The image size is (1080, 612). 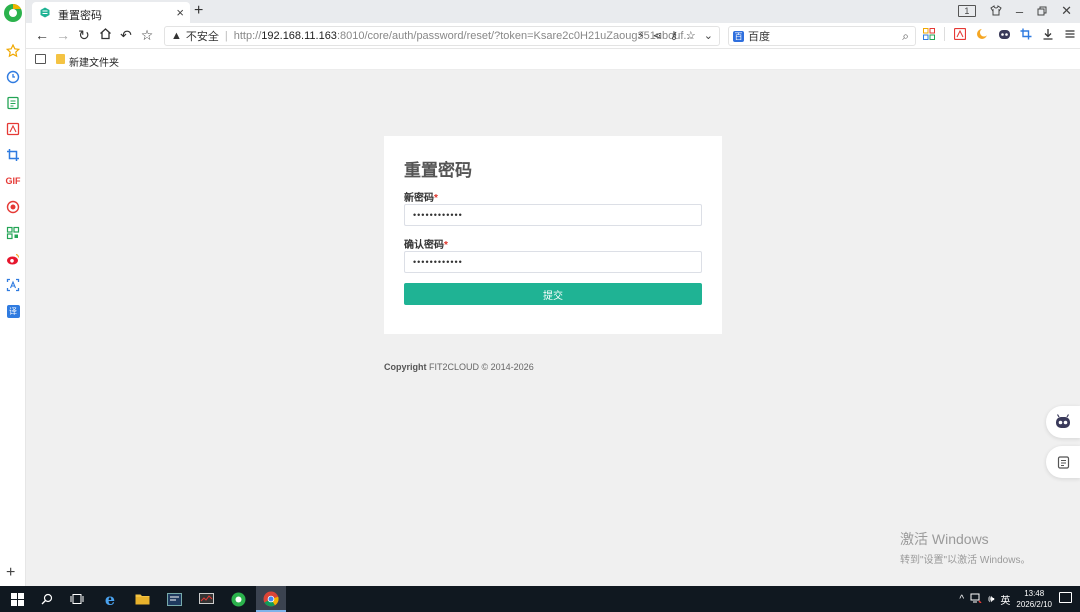 What do you see at coordinates (126, 35) in the screenshot?
I see `undo-close-tab-icon: ↶` at bounding box center [126, 35].